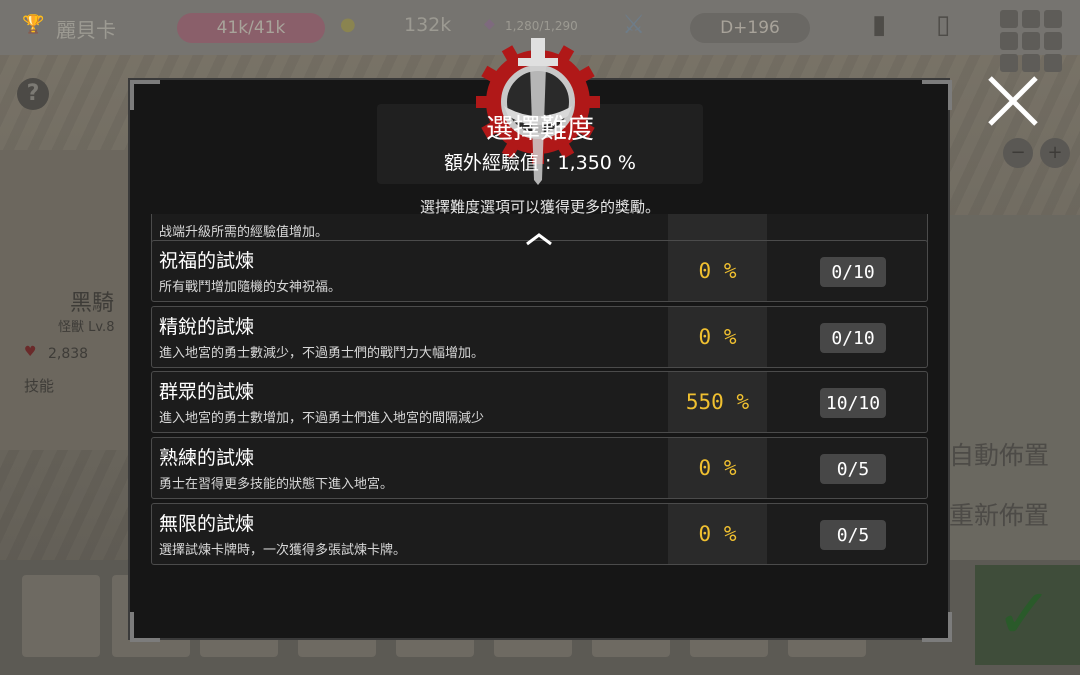 This screenshot has height=675, width=1080. What do you see at coordinates (1031, 41) in the screenshot?
I see `menu-grid-icon` at bounding box center [1031, 41].